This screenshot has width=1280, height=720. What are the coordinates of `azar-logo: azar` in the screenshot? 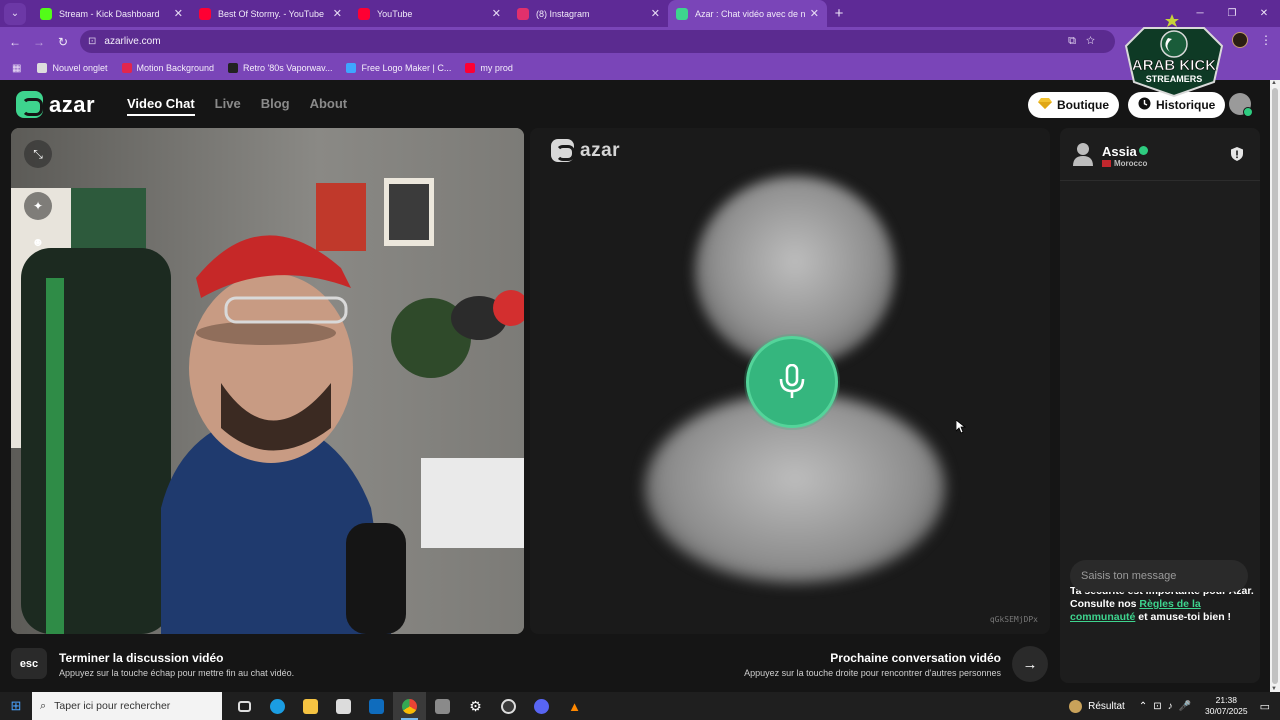 It's located at (55, 104).